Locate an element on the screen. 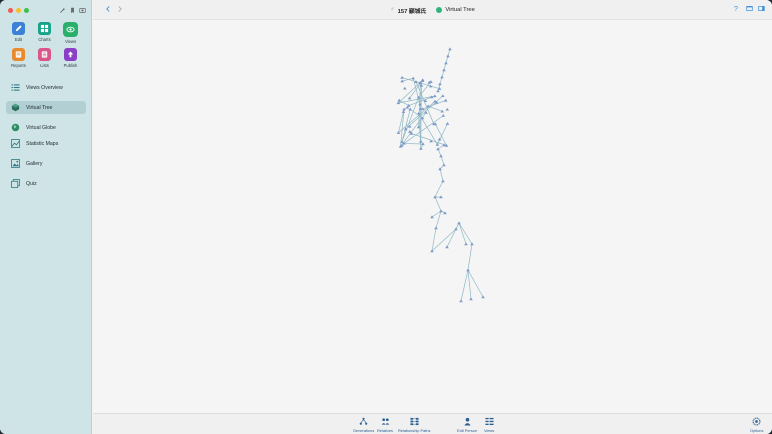 The width and height of the screenshot is (772, 434). nav-gallery: Gallery is located at coordinates (46, 163).